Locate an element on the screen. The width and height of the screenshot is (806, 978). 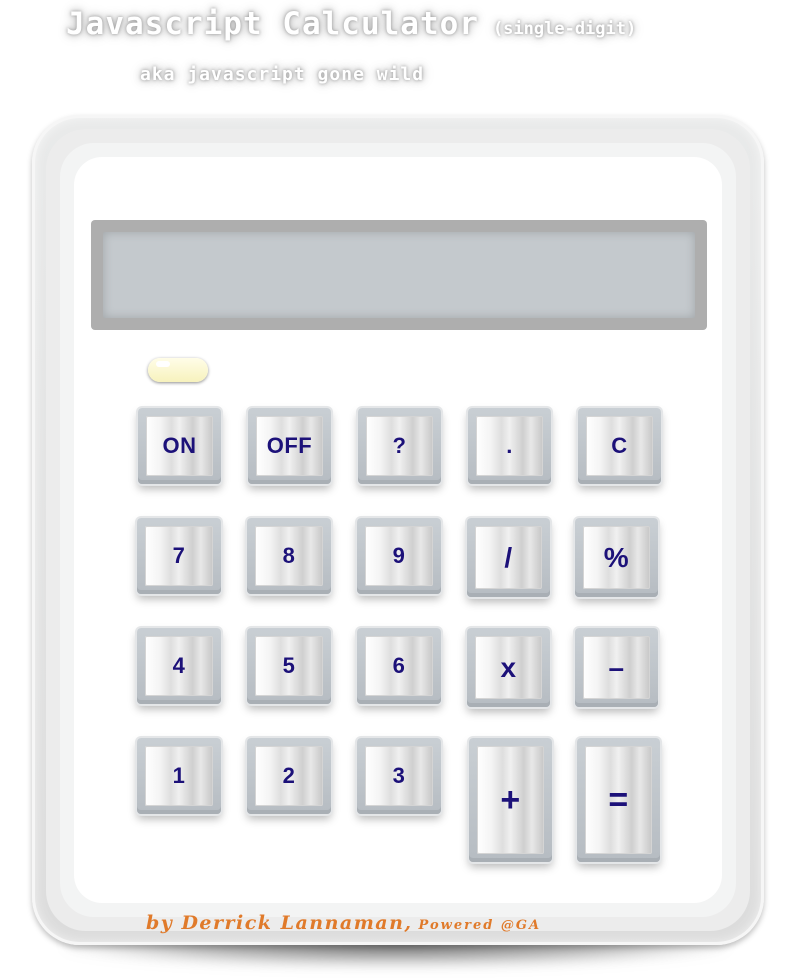
digit-9-button: 9 is located at coordinates (399, 556).